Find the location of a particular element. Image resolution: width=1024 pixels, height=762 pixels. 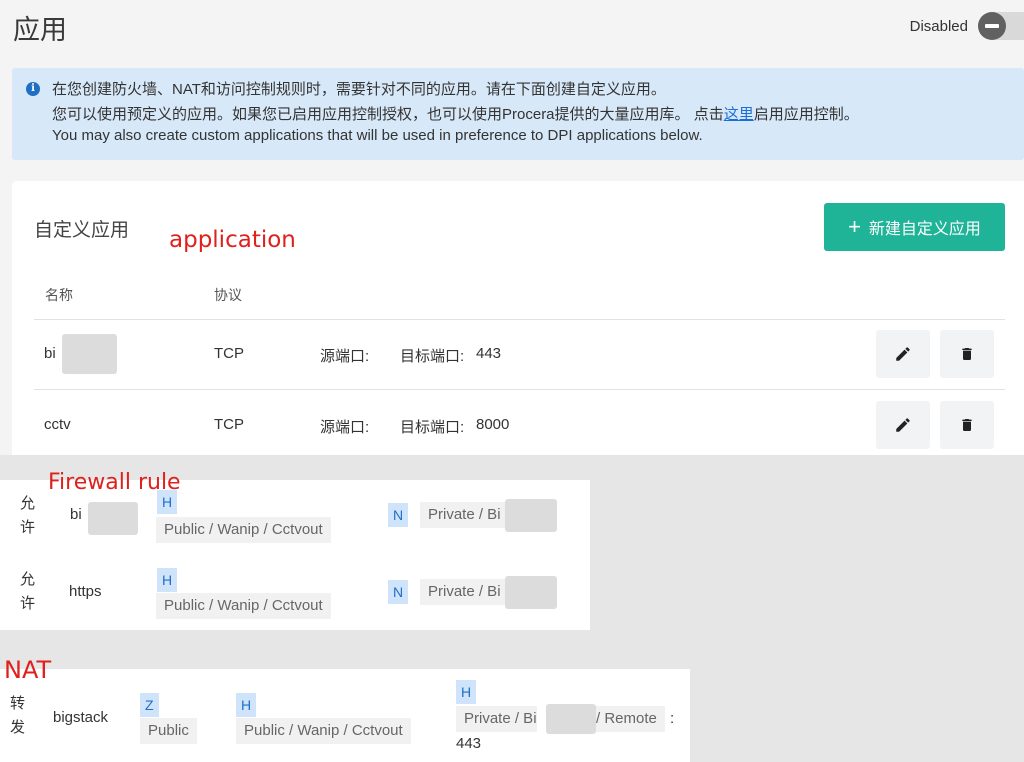

column-header-protocol: 协议 is located at coordinates (228, 295).